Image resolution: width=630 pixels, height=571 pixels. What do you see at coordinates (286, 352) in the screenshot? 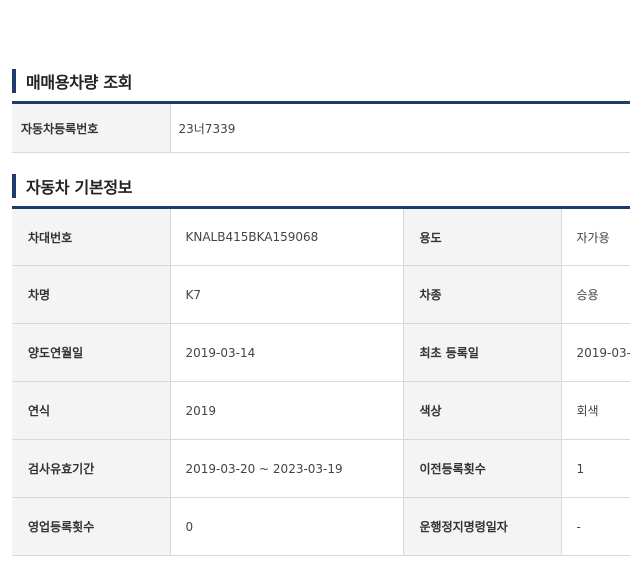
I see `transfer-date-value: 2019-03-14` at bounding box center [286, 352].